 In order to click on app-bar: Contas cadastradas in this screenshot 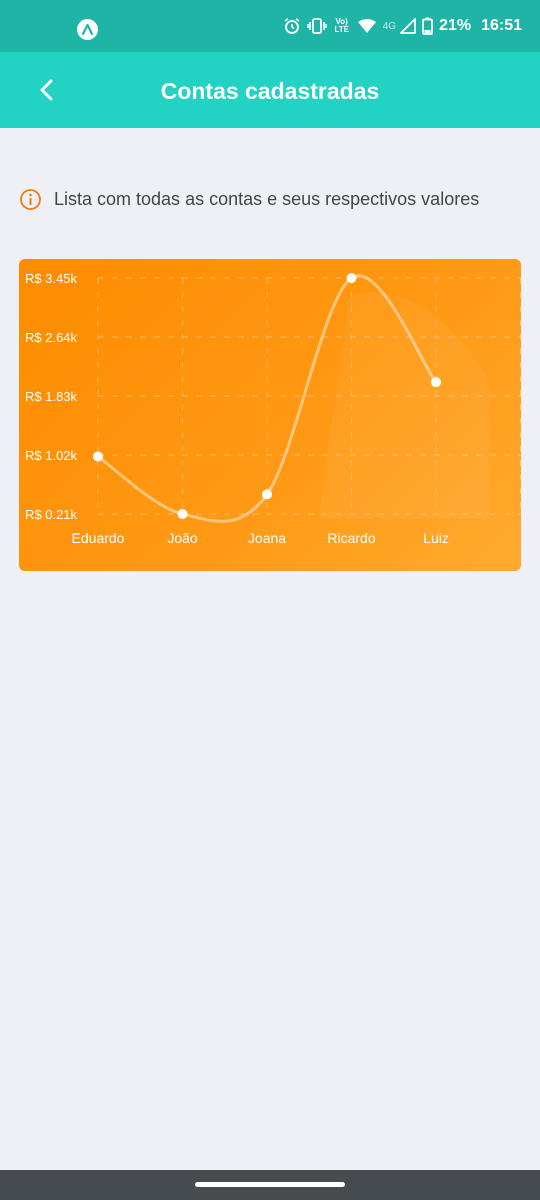, I will do `click(270, 90)`.